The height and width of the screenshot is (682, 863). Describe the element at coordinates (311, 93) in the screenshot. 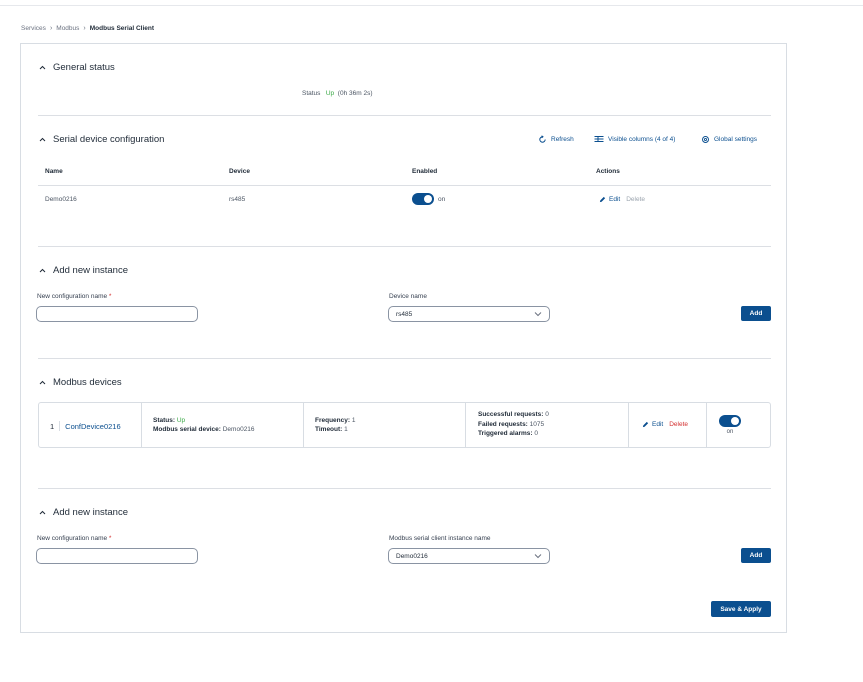

I see `status-label: Status` at that location.